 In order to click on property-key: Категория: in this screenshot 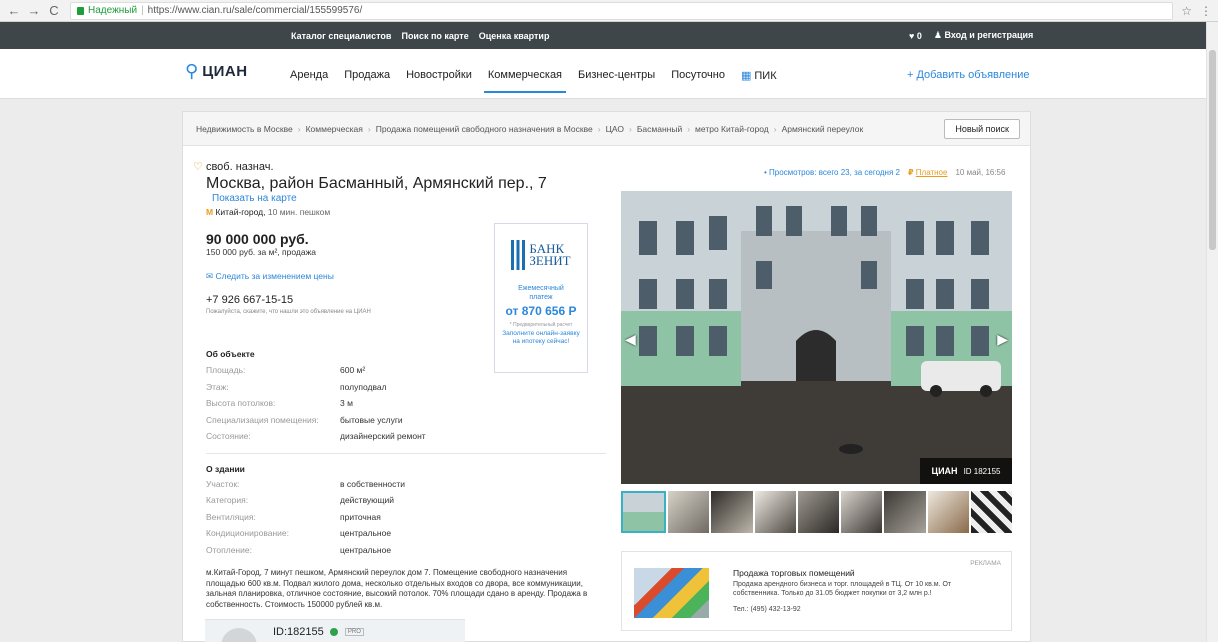, I will do `click(227, 500)`.